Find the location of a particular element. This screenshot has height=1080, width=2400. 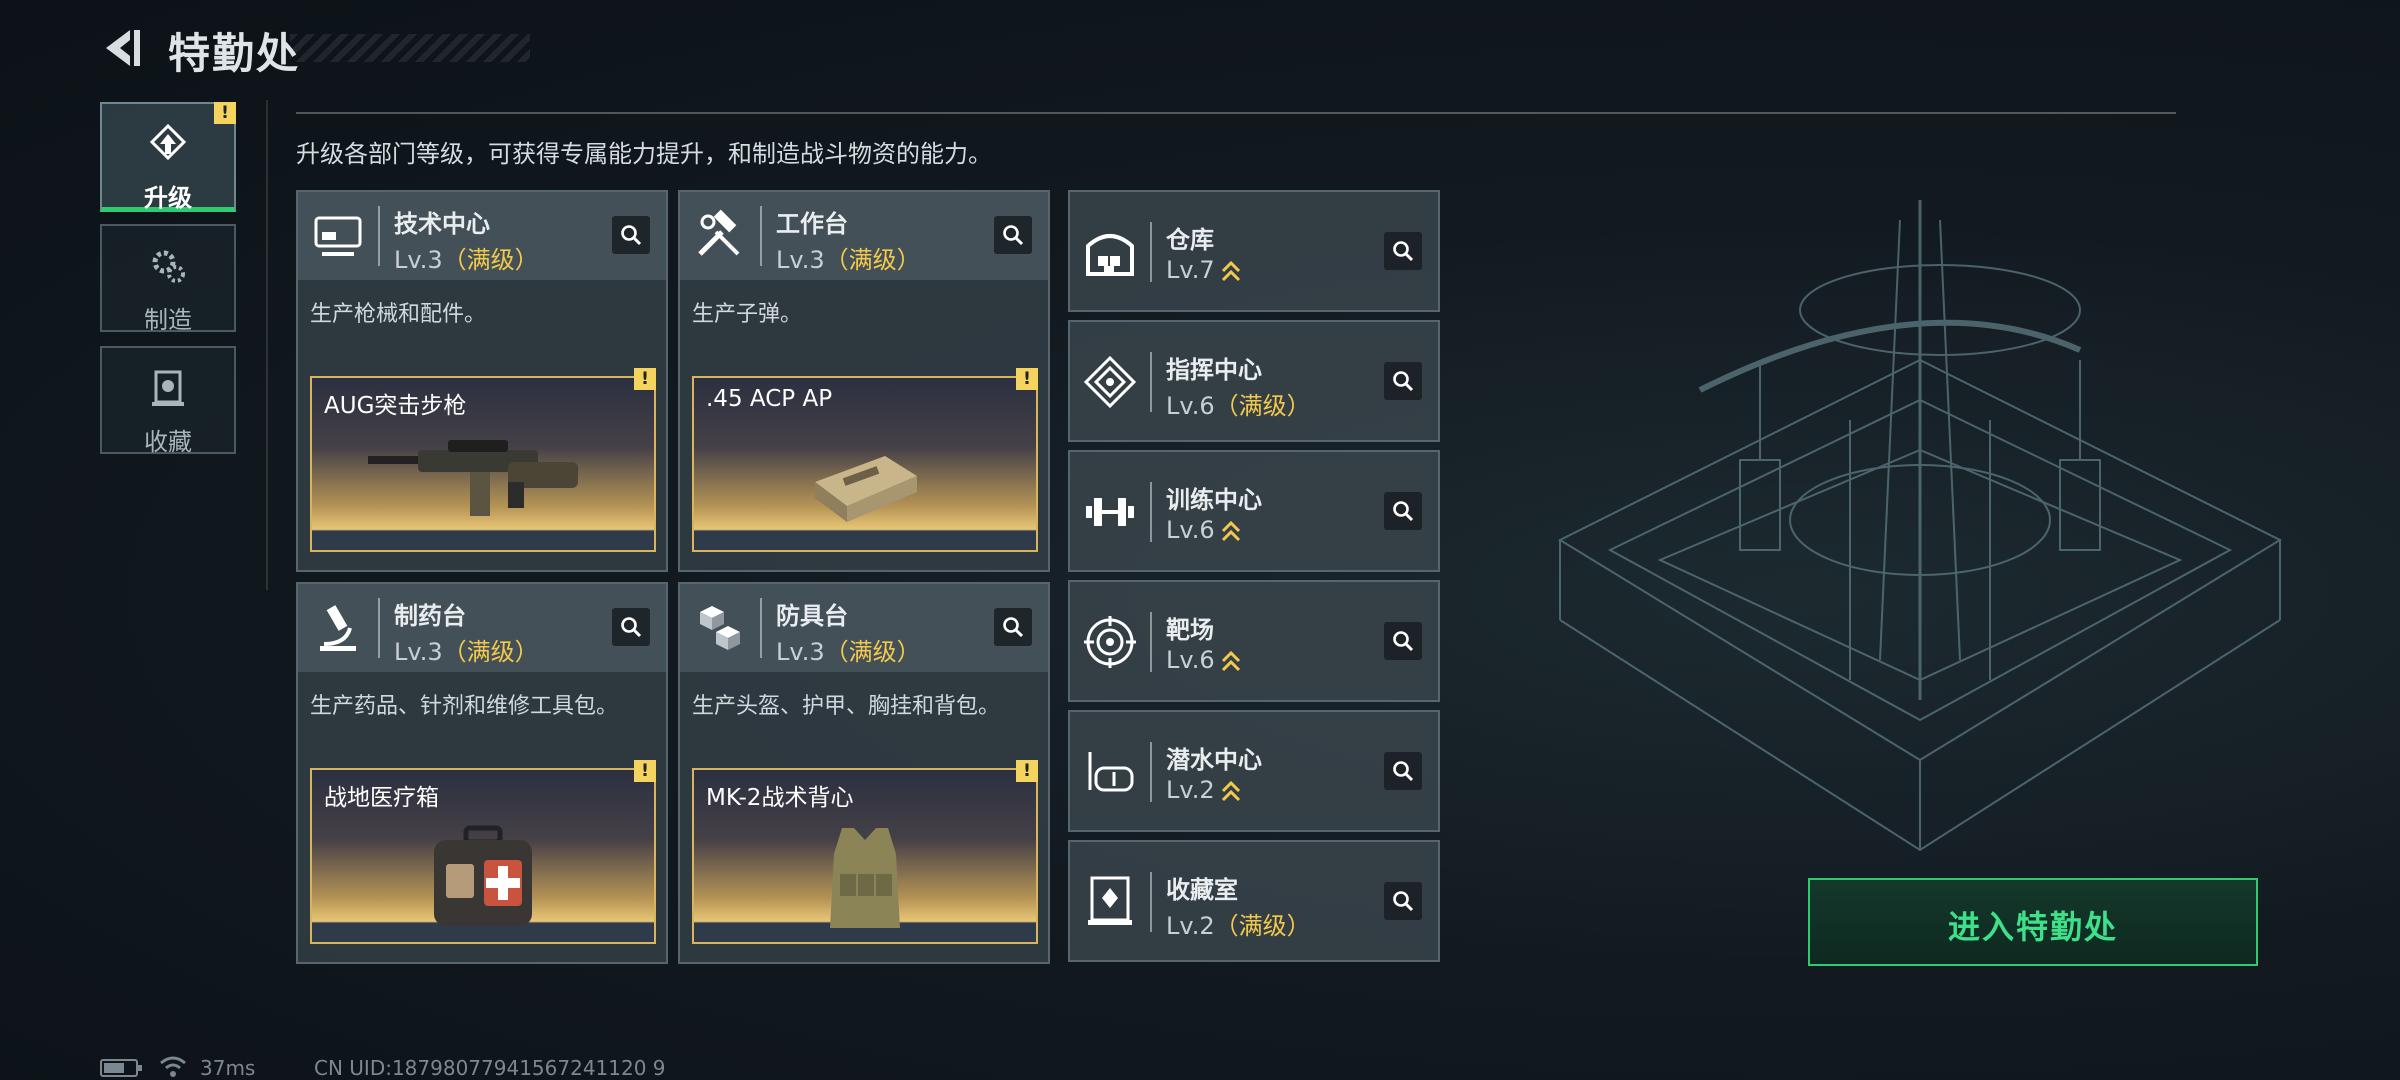

level-value: Lv.6 is located at coordinates (1190, 660).